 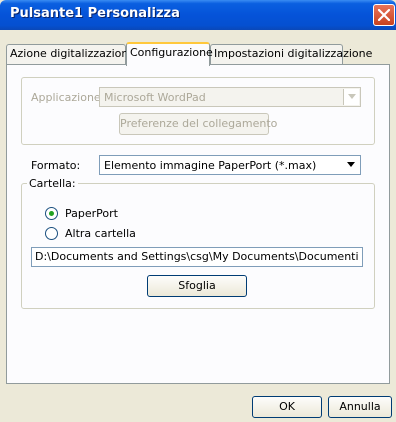 I want to click on formato-value: Elemento immagine PaperPort (*.max), so click(x=210, y=165).